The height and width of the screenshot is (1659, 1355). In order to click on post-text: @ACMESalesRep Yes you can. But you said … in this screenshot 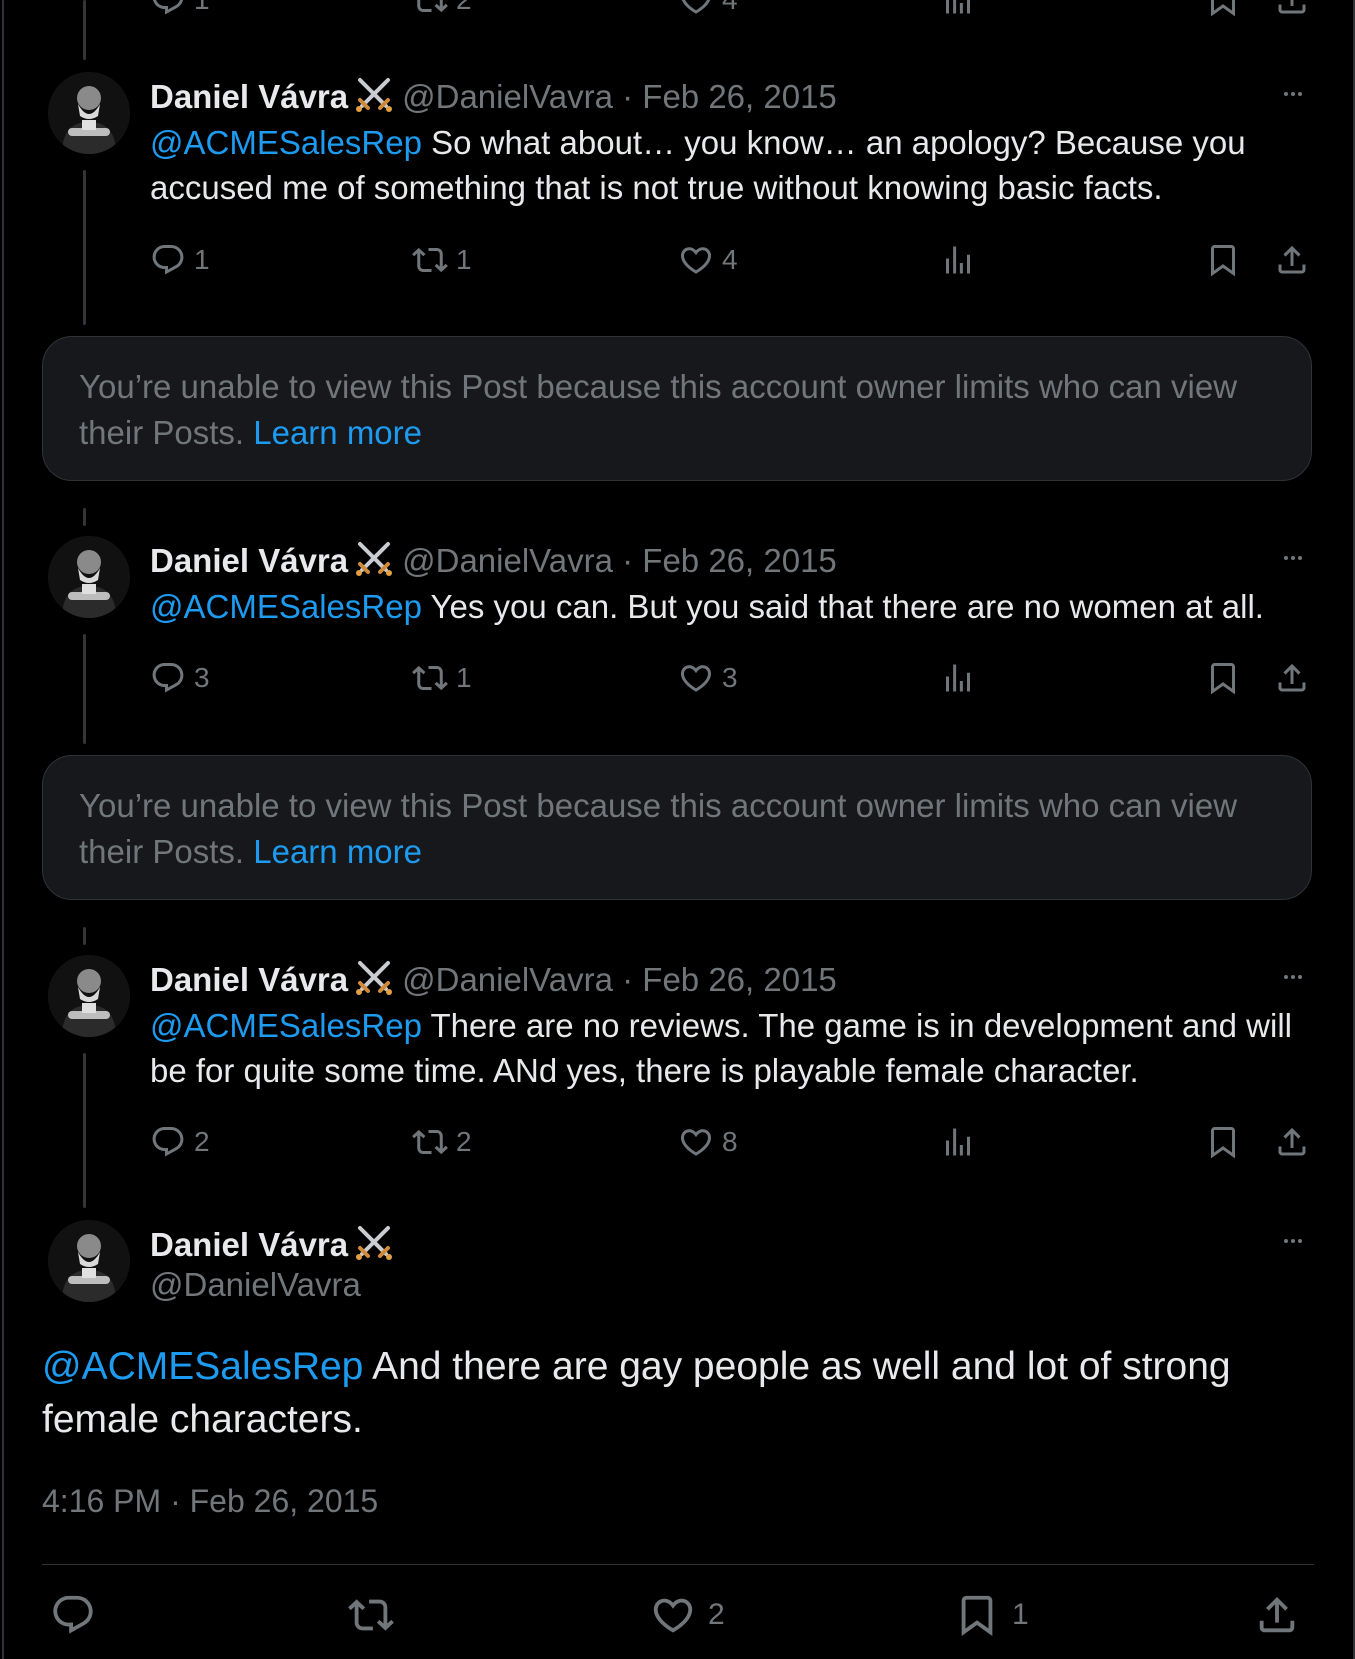, I will do `click(730, 606)`.